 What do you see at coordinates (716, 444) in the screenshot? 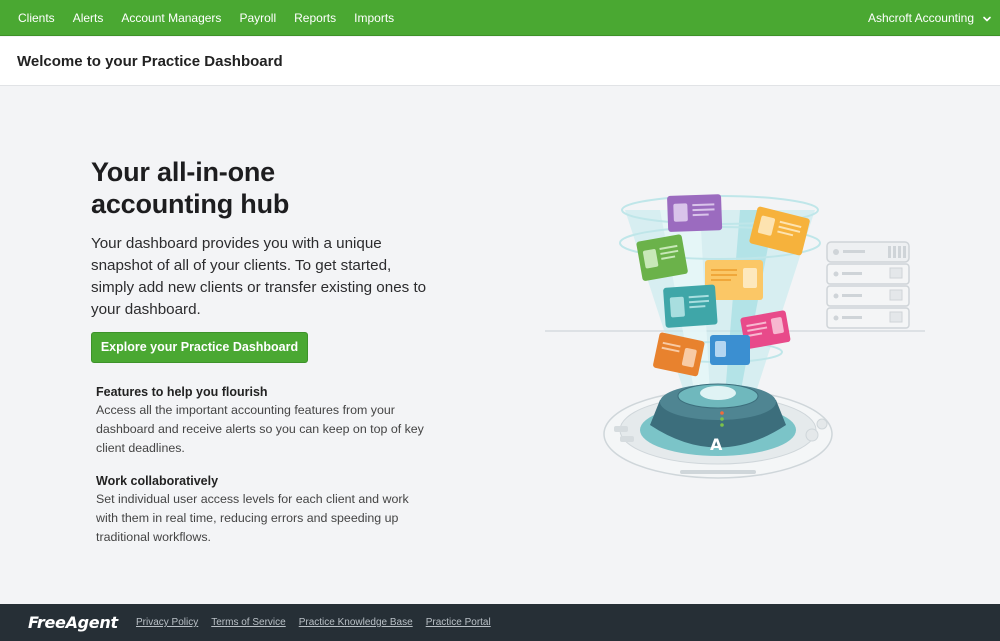
I see `freeagent-a-logo-icon: A` at bounding box center [716, 444].